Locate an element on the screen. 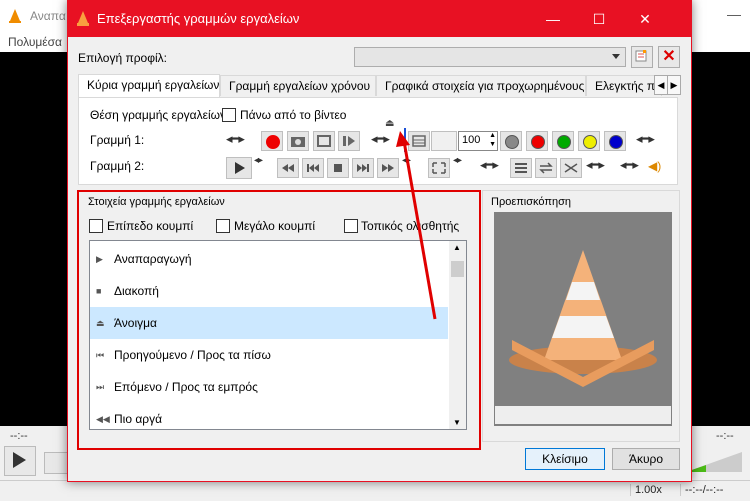  total-time: --:-- is located at coordinates (725, 436).